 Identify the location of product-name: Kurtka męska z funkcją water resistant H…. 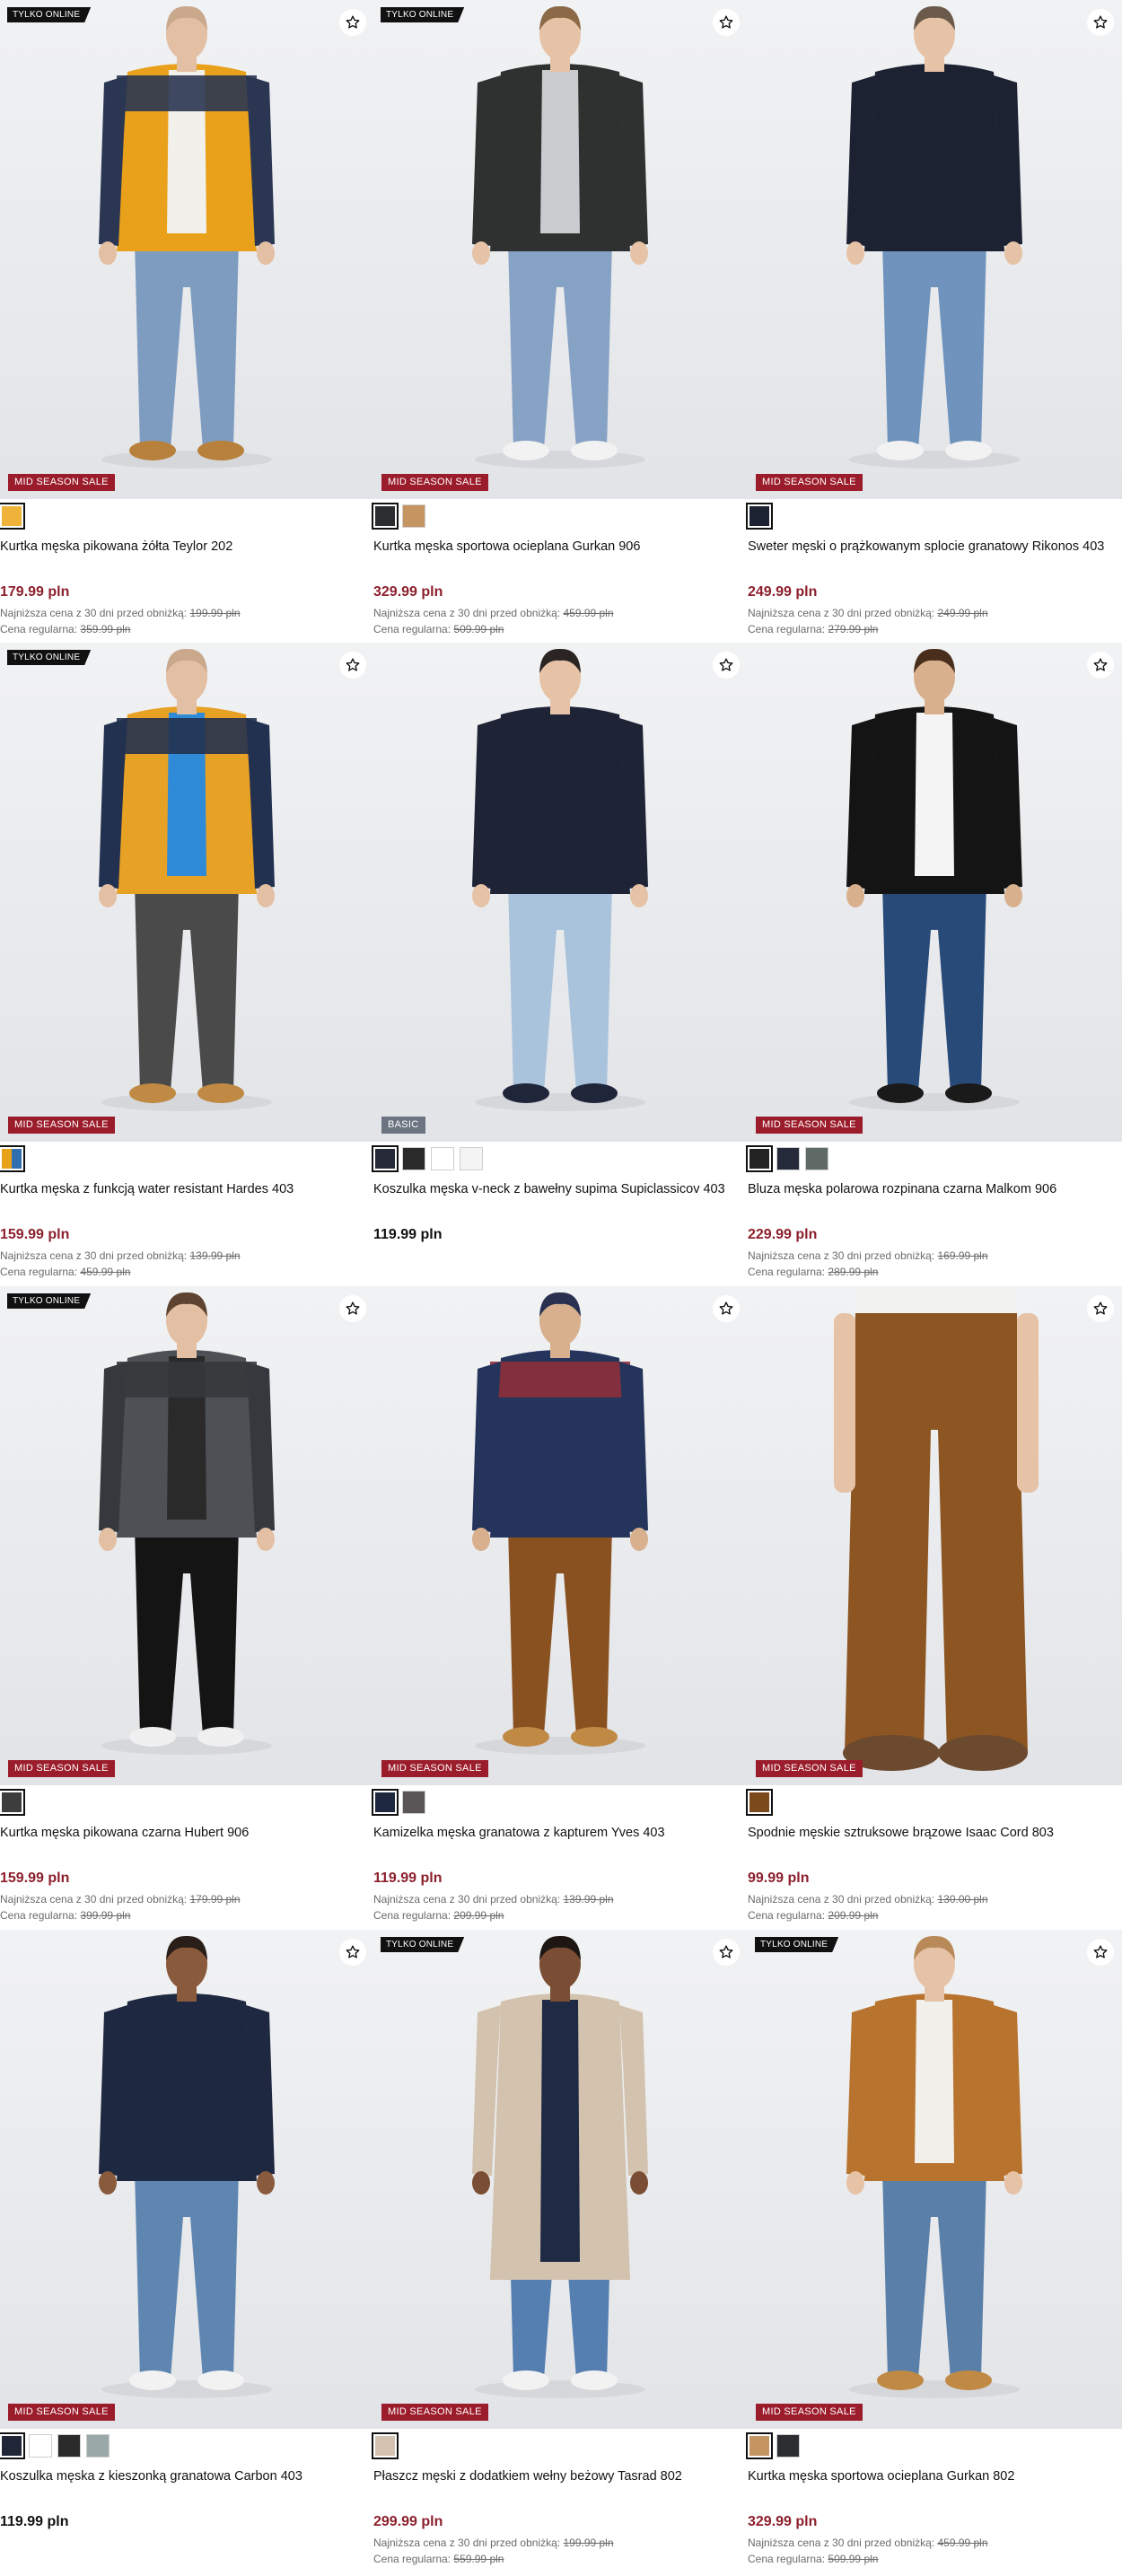
(187, 1189).